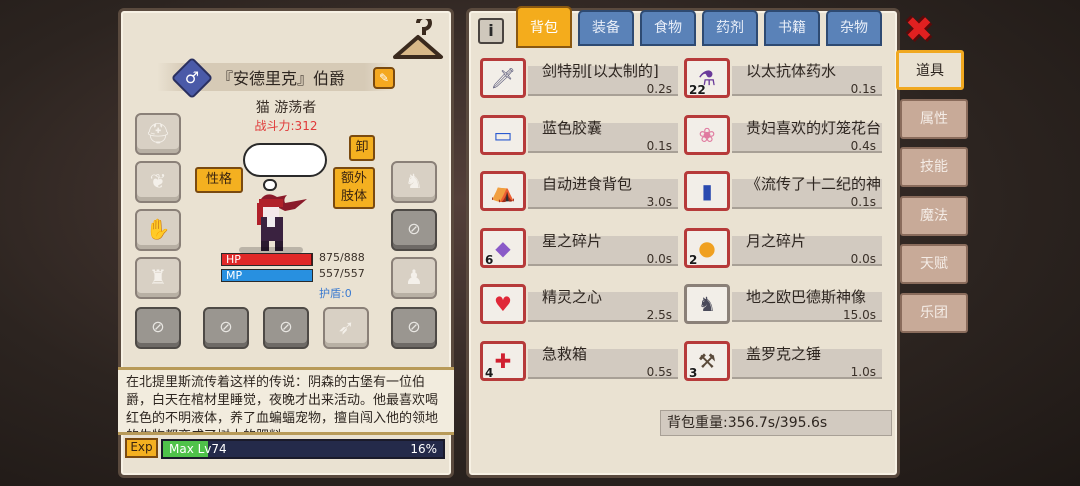  I want to click on boots-icon: ♟, so click(414, 277).